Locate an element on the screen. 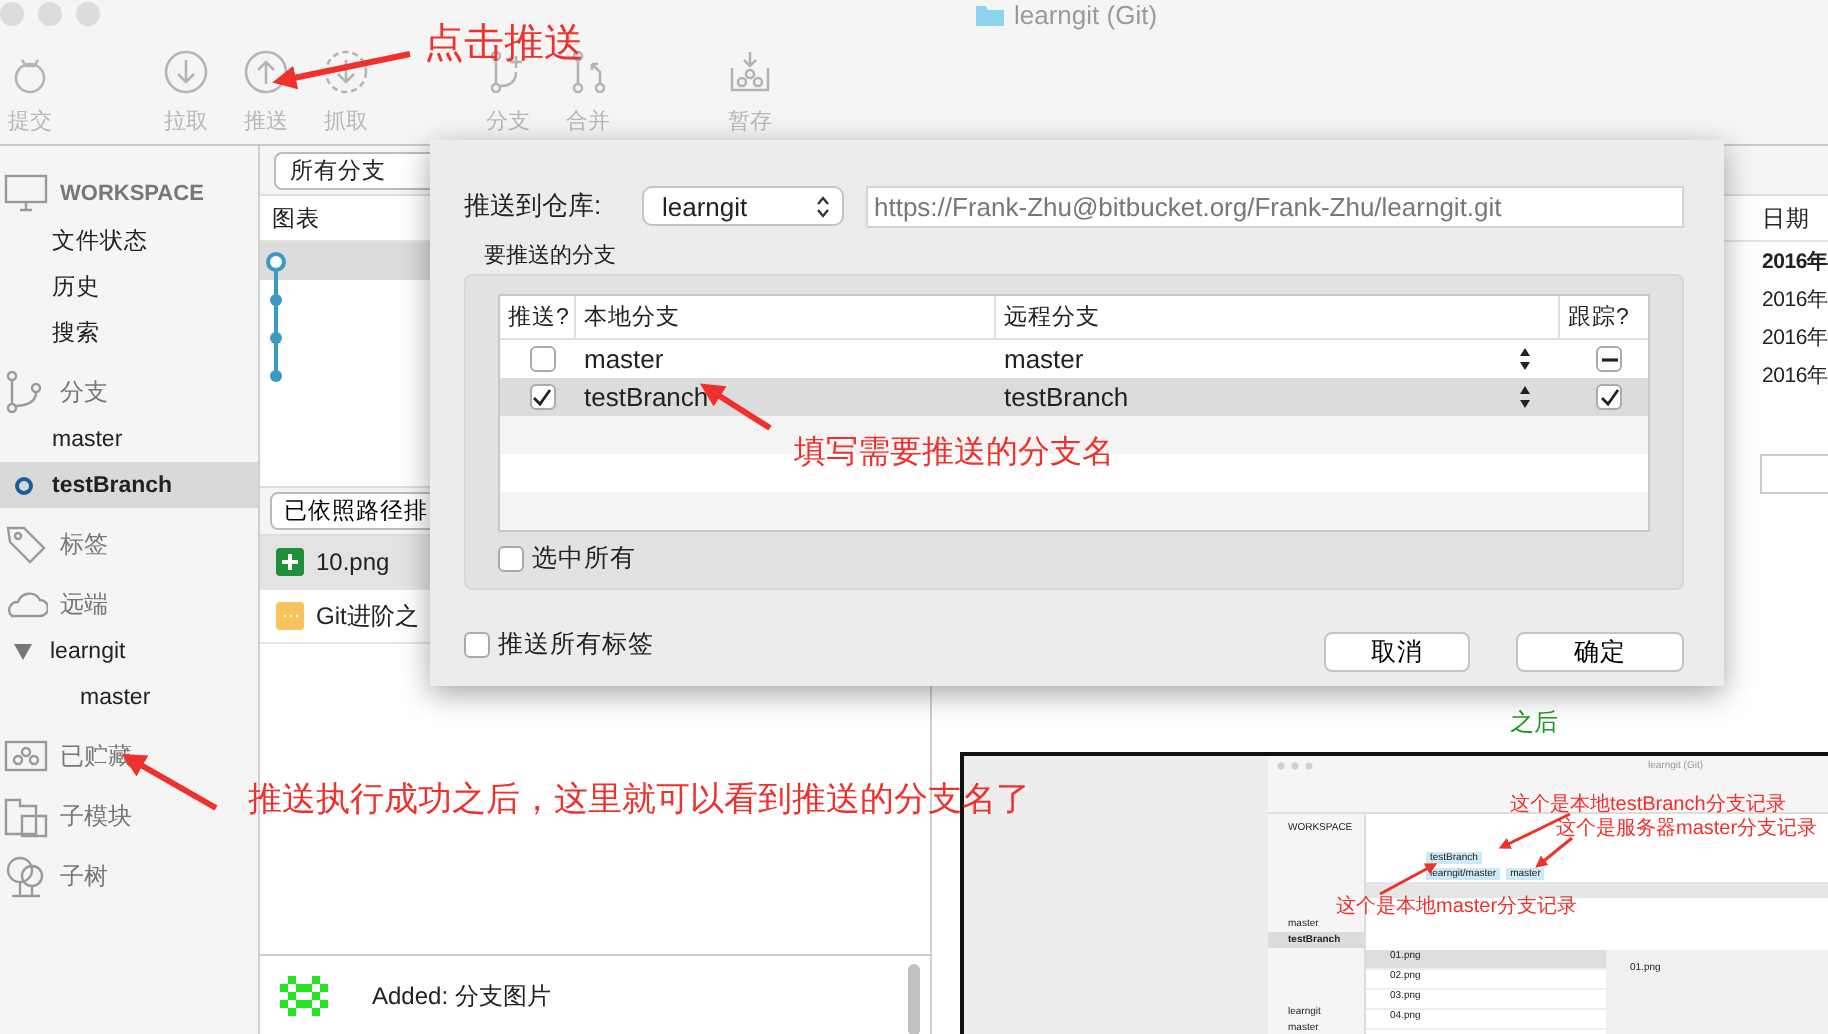  commit-message: Added: 分支图片 is located at coordinates (461, 997).